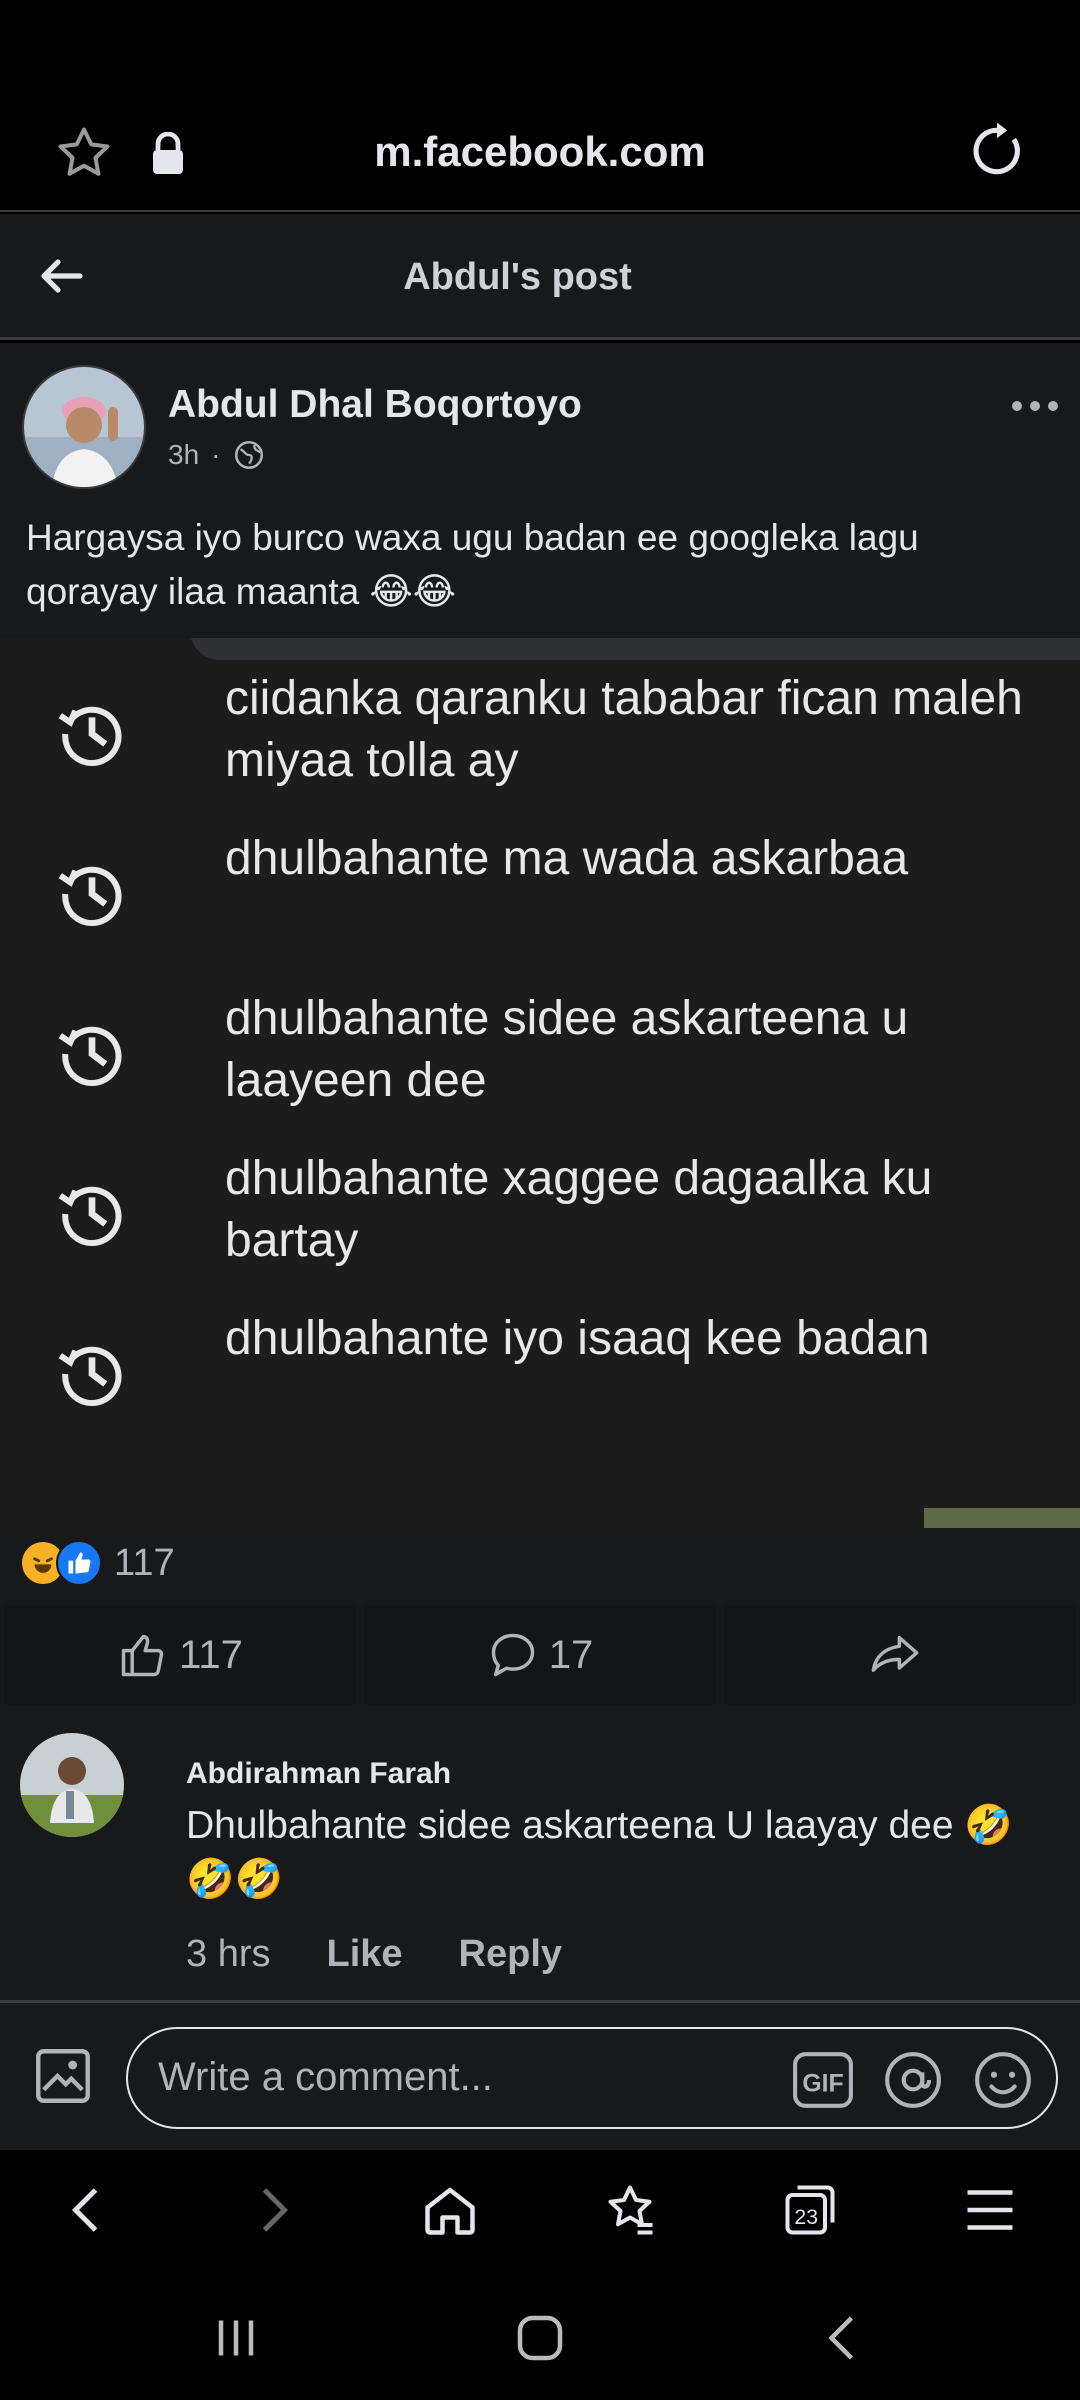  What do you see at coordinates (567, 858) in the screenshot?
I see `suggestion-text: dhulbahante ma wada askarbaa` at bounding box center [567, 858].